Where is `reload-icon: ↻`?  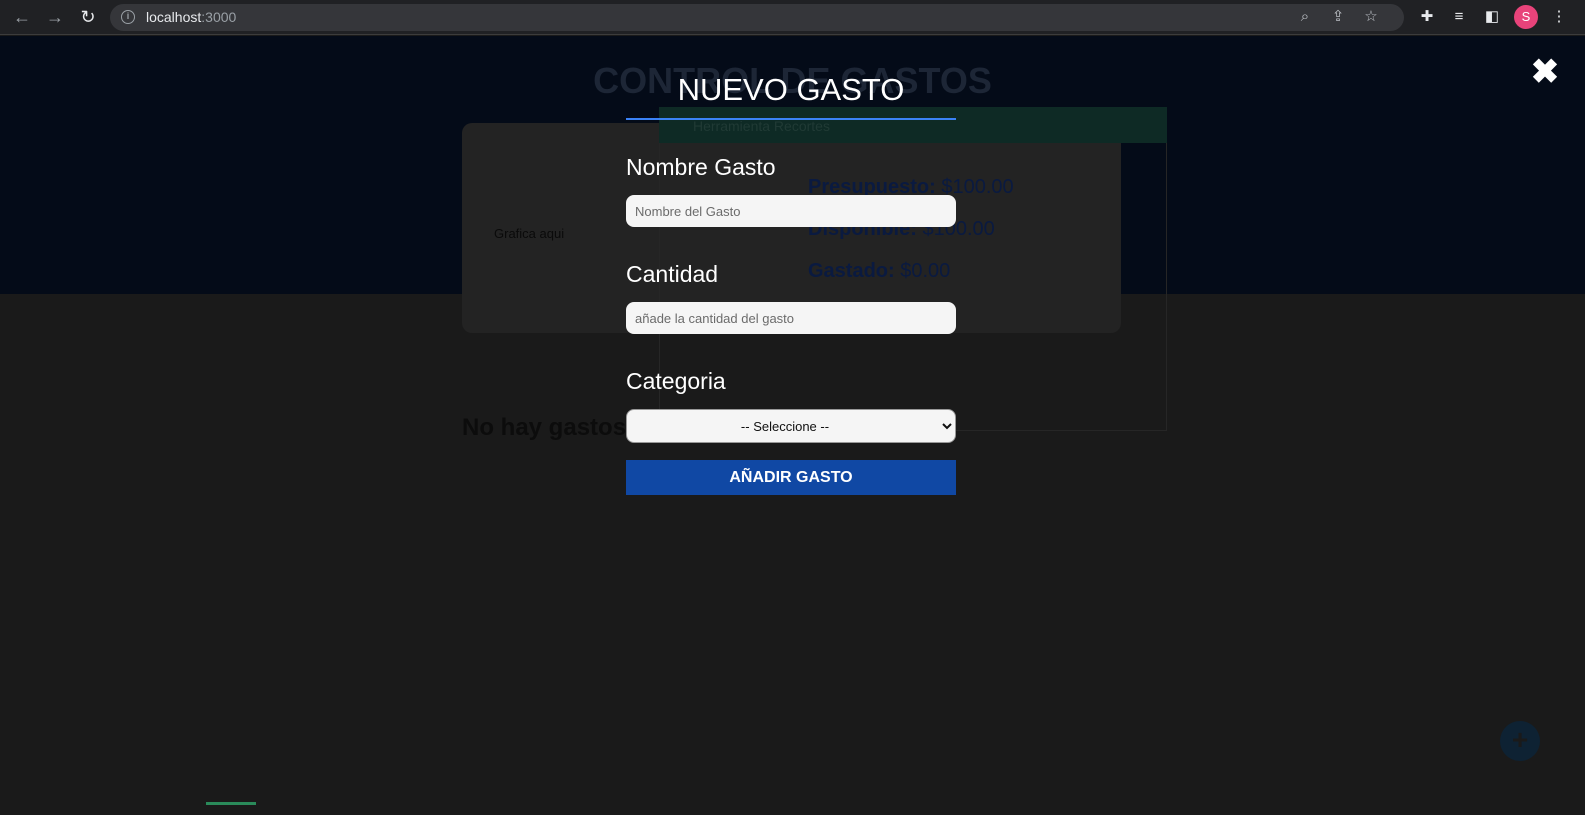
reload-icon: ↻ is located at coordinates (88, 17).